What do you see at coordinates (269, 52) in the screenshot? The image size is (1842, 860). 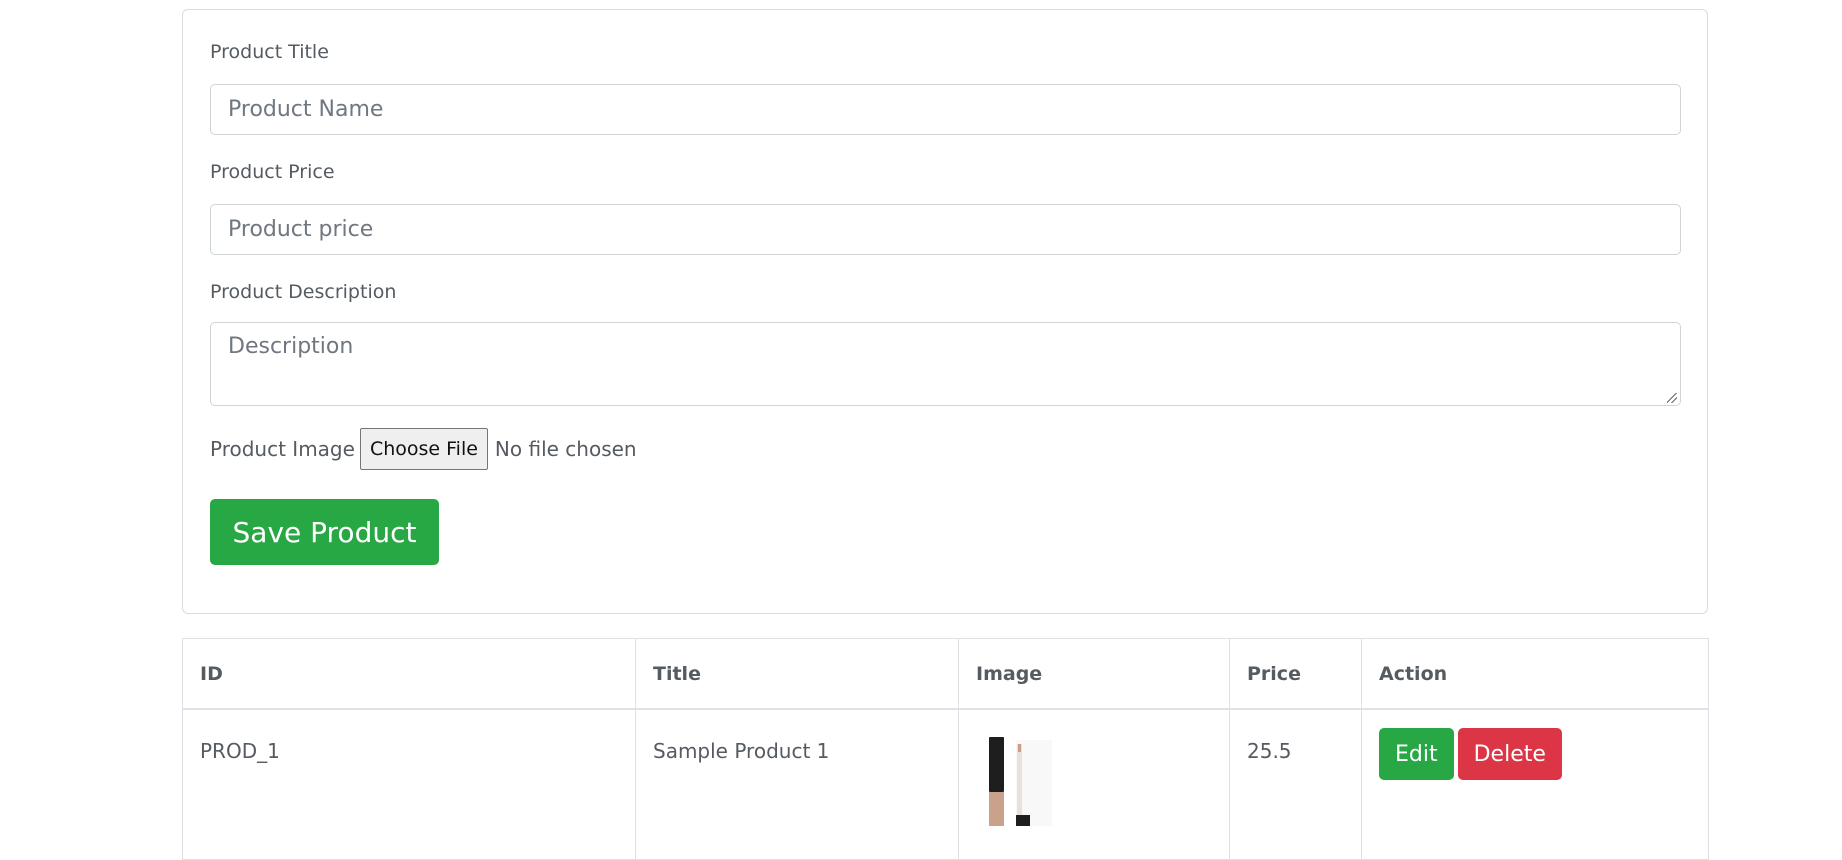 I see `product-title-label: Product Title` at bounding box center [269, 52].